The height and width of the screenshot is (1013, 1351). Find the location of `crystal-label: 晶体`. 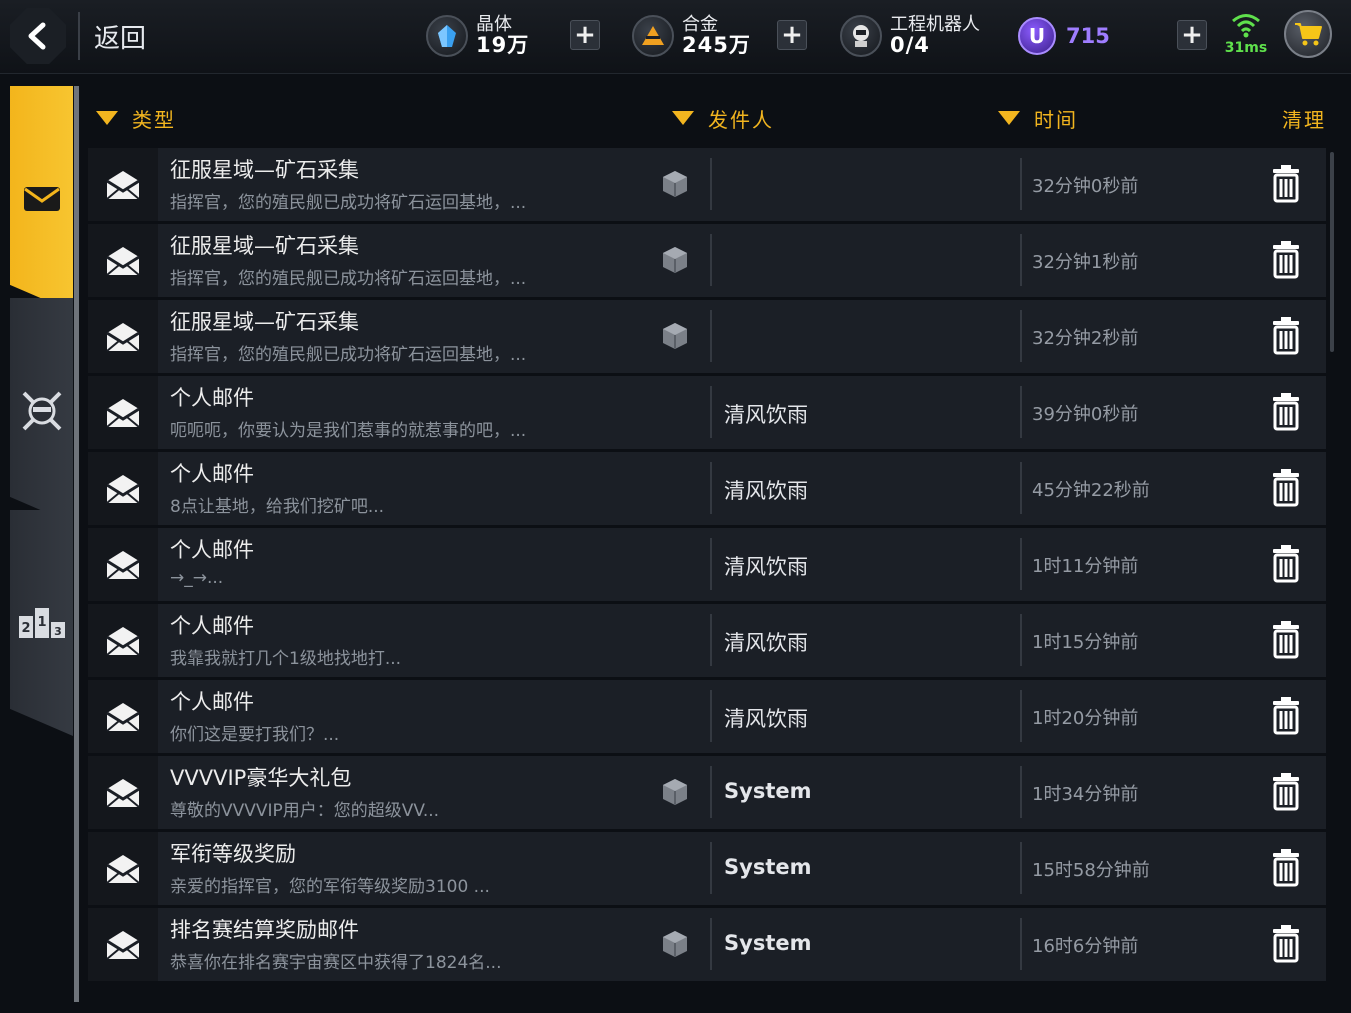

crystal-label: 晶体 is located at coordinates (494, 24).